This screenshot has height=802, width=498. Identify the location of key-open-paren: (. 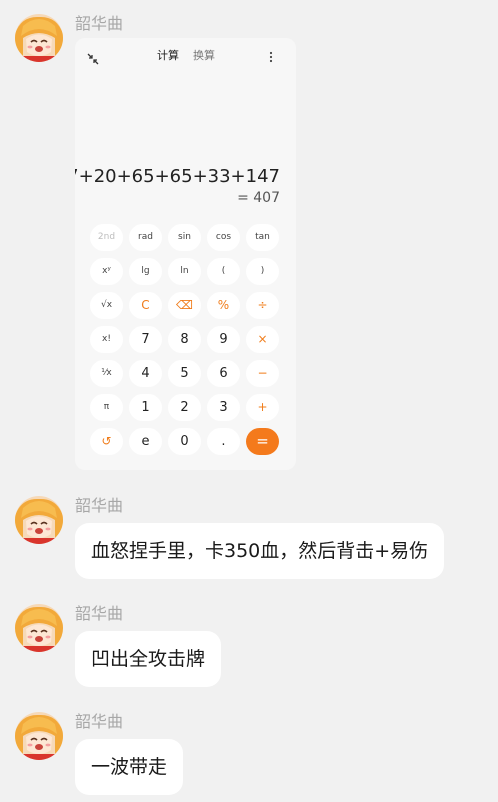
(223, 271).